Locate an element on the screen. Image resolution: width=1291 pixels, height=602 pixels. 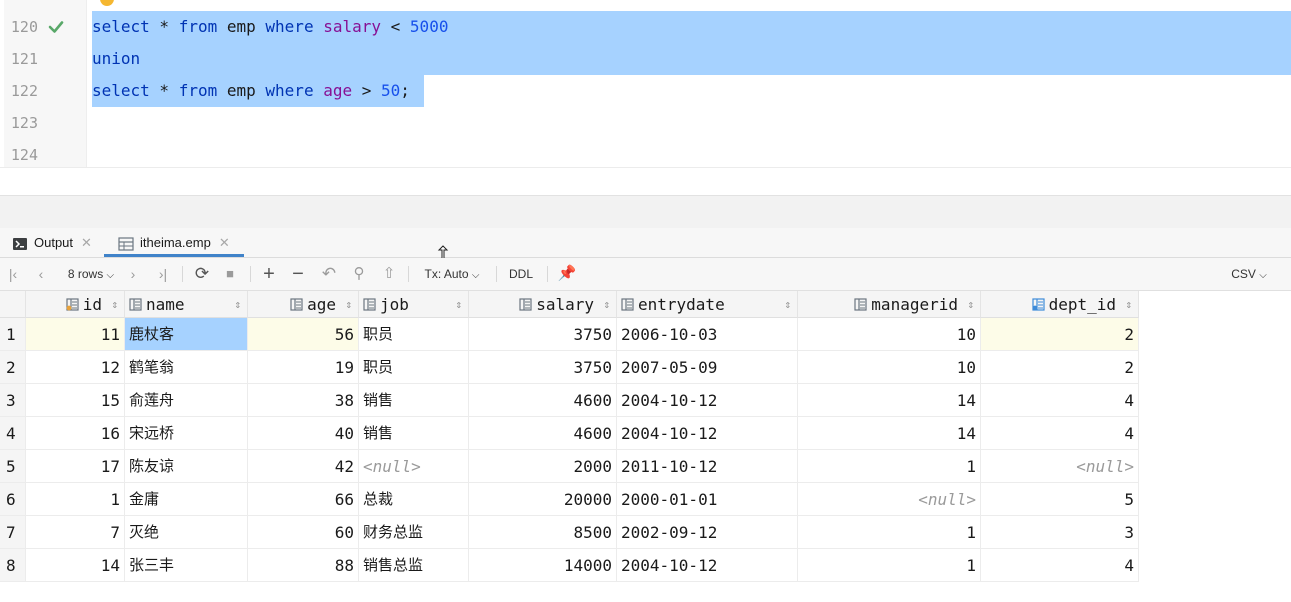
cell-name: 灭绝 is located at coordinates (186, 532).